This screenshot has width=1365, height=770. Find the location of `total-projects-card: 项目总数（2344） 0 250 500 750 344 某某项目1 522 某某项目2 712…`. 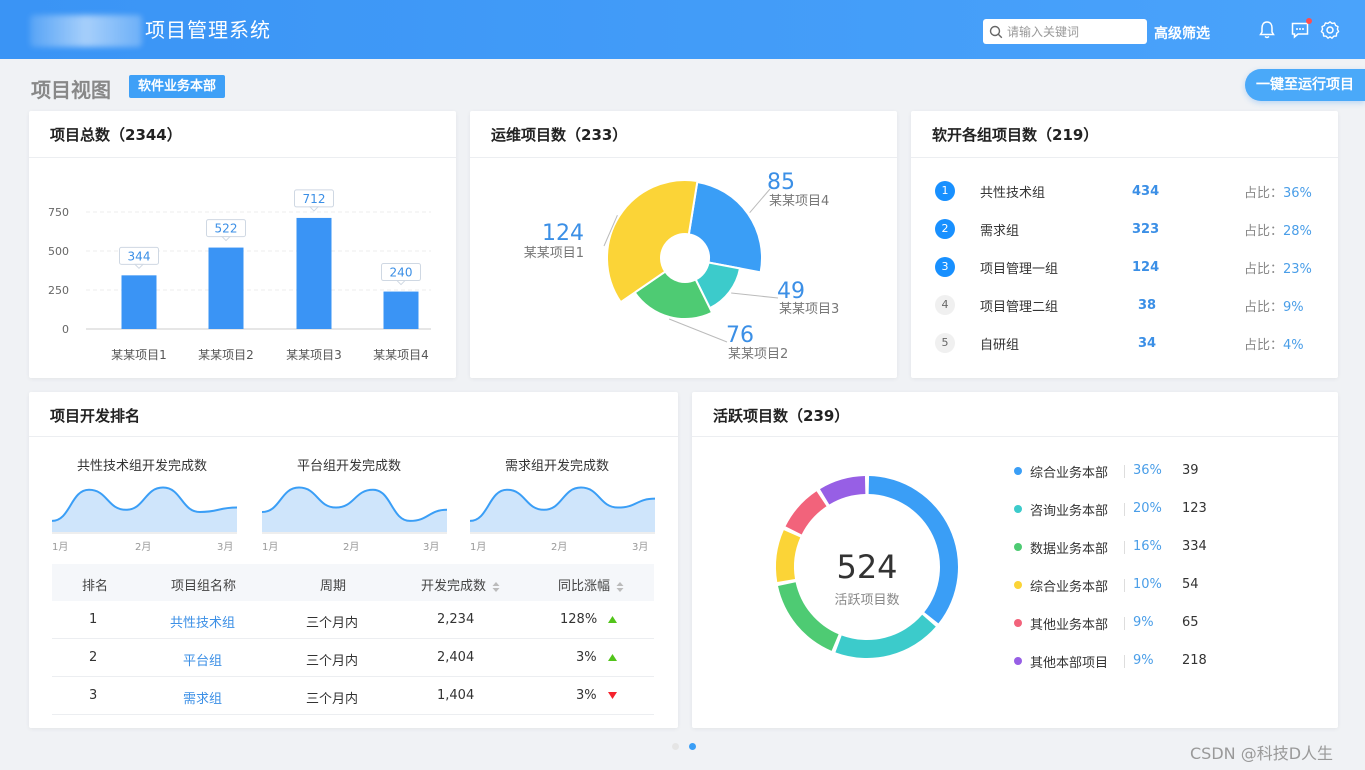

total-projects-card: 项目总数（2344） 0 250 500 750 344 某某项目1 522 某某项目2 712… is located at coordinates (242, 244).